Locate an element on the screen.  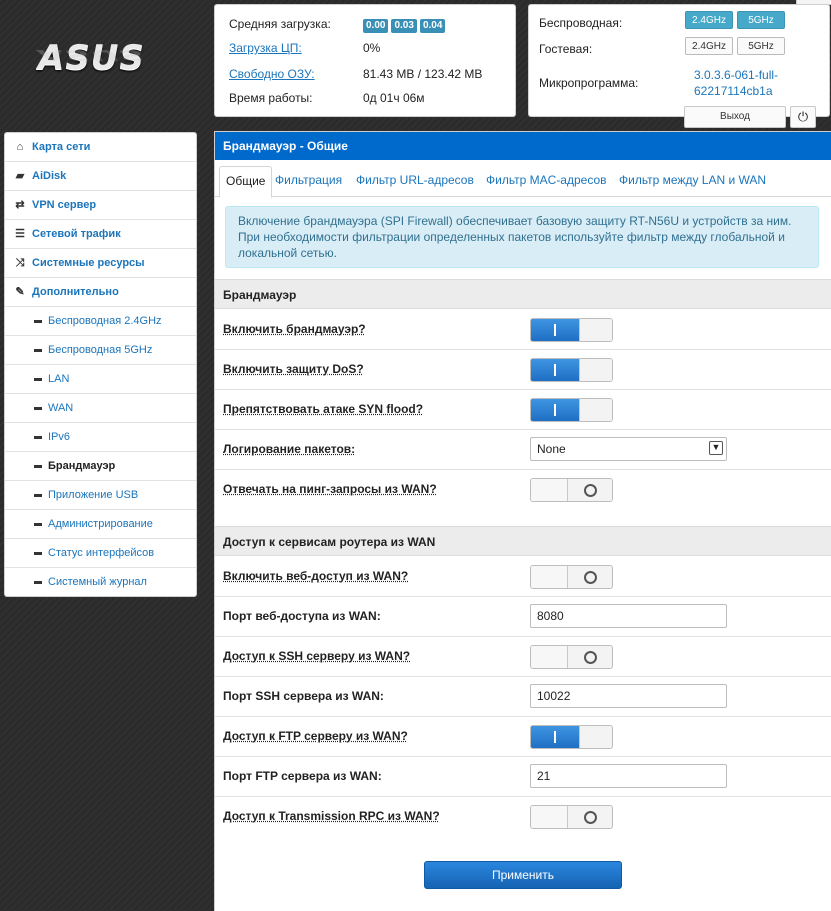
wireless-5ghz-button: 5GHz is located at coordinates (761, 20).